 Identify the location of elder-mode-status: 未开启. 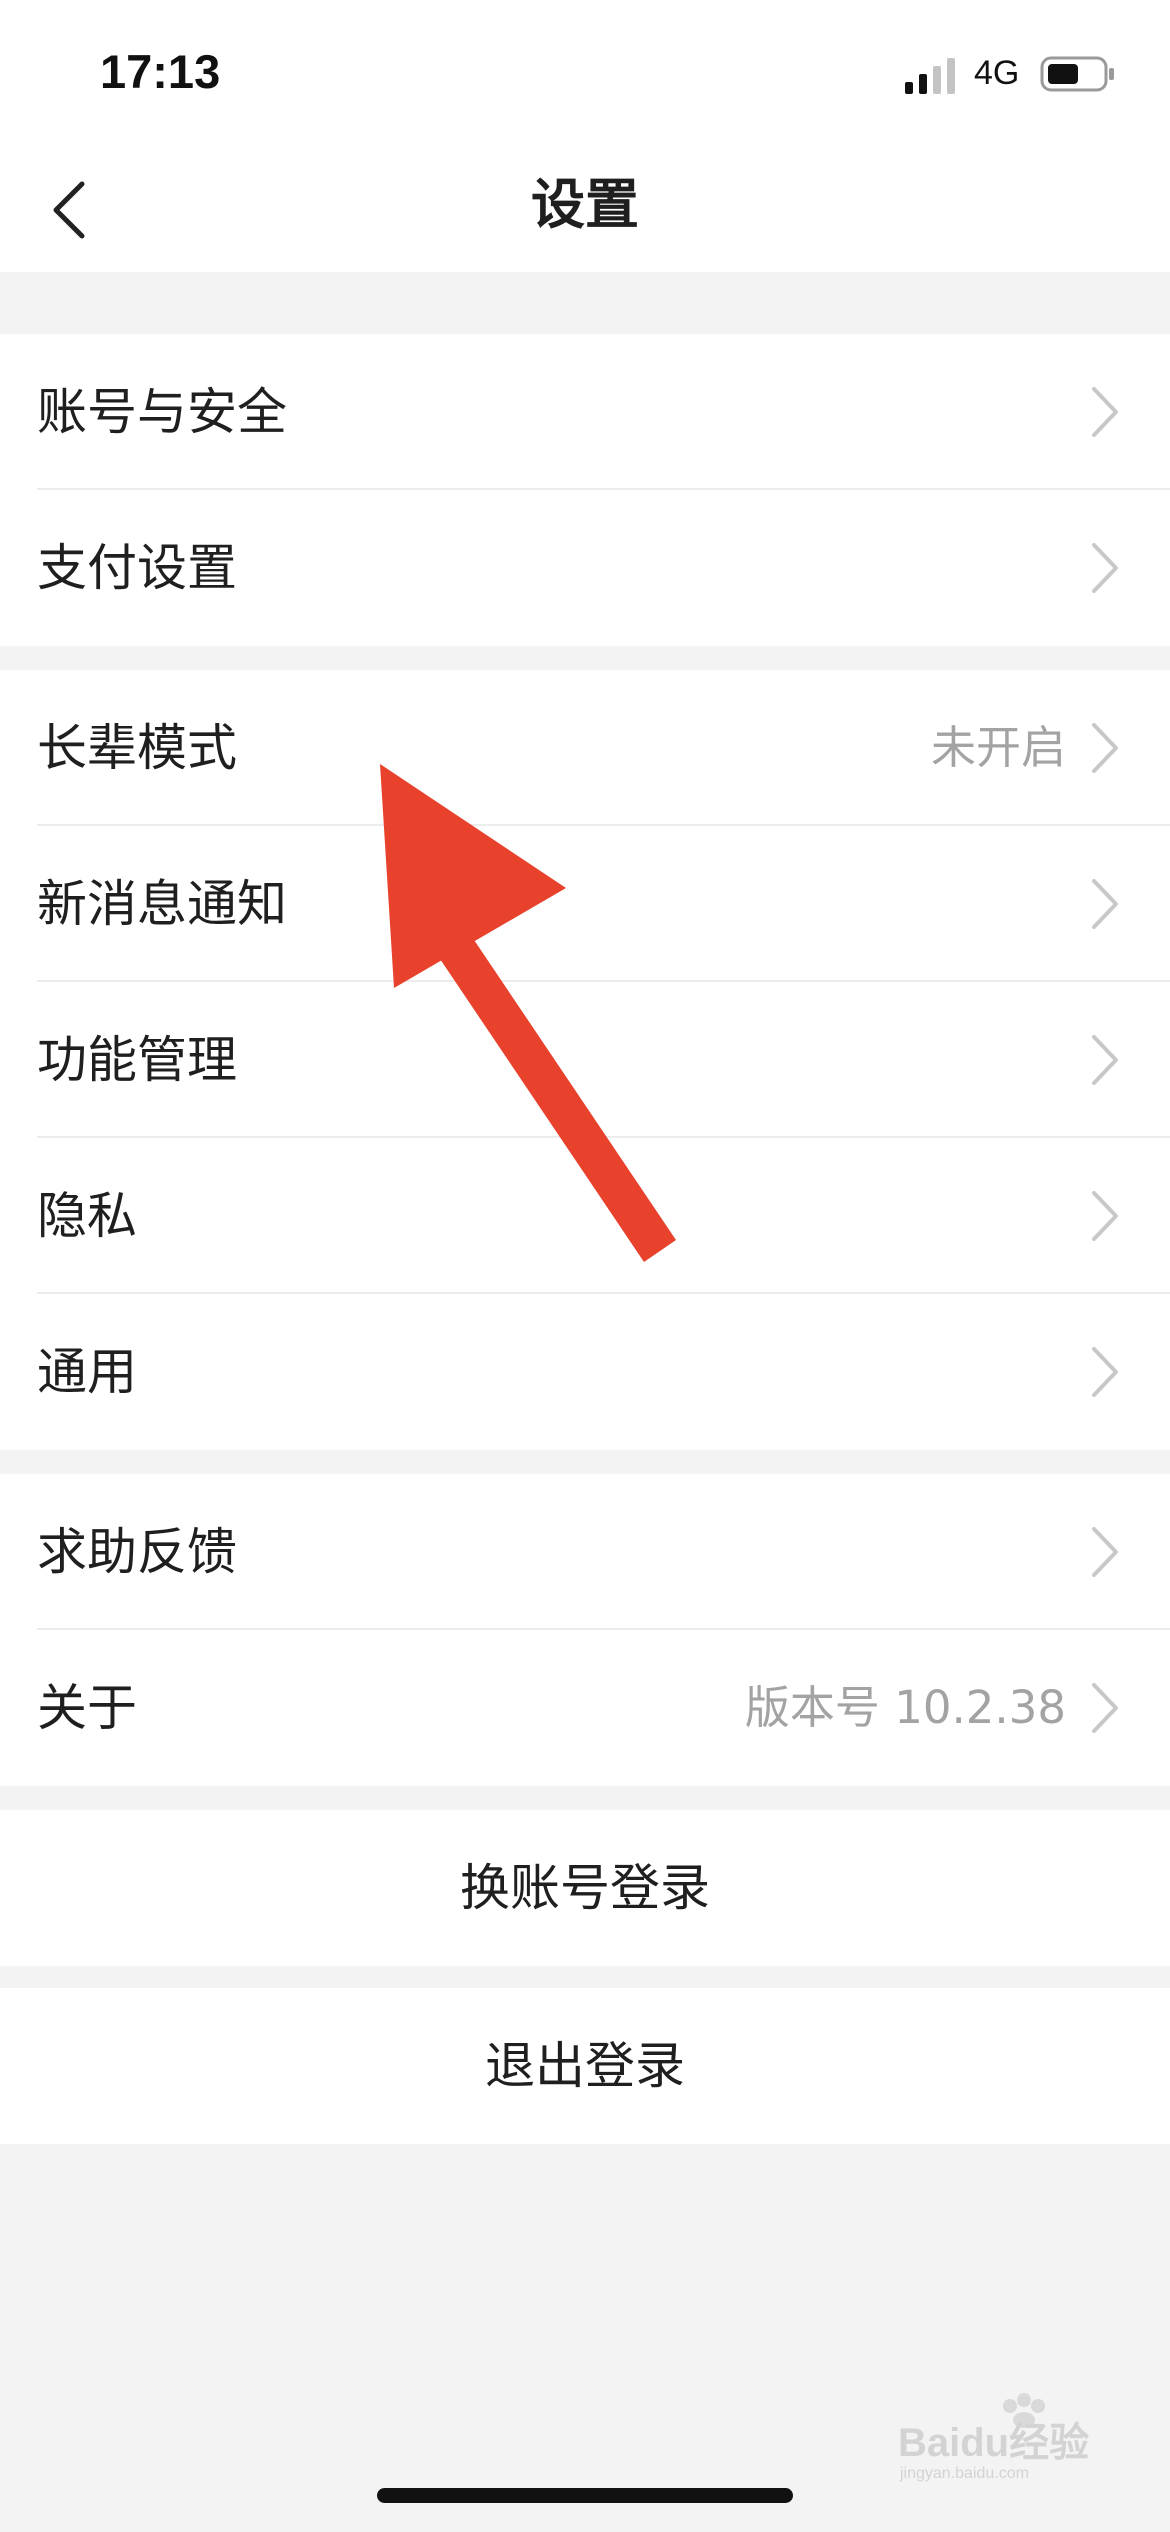
(998, 747).